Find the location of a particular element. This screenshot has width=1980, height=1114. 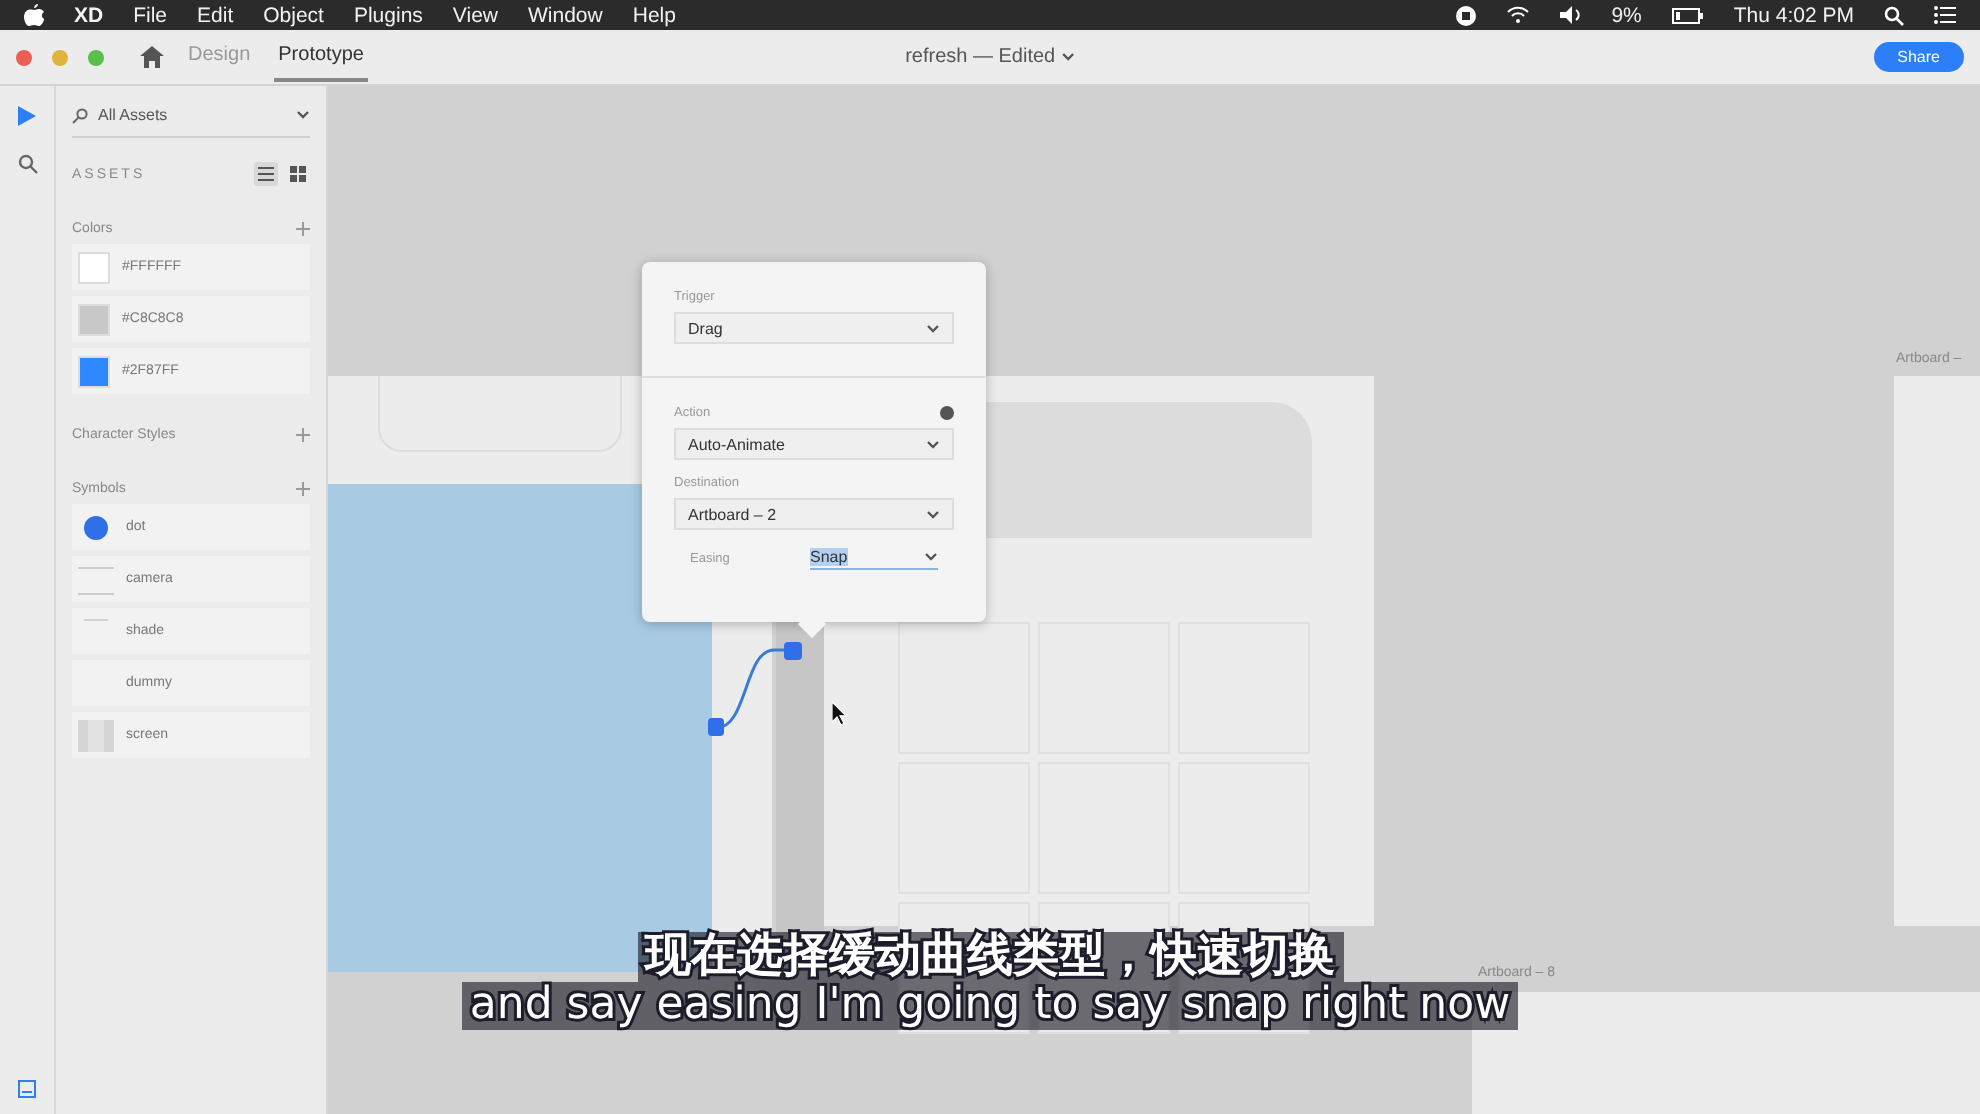

menu-icon is located at coordinates (1945, 15).